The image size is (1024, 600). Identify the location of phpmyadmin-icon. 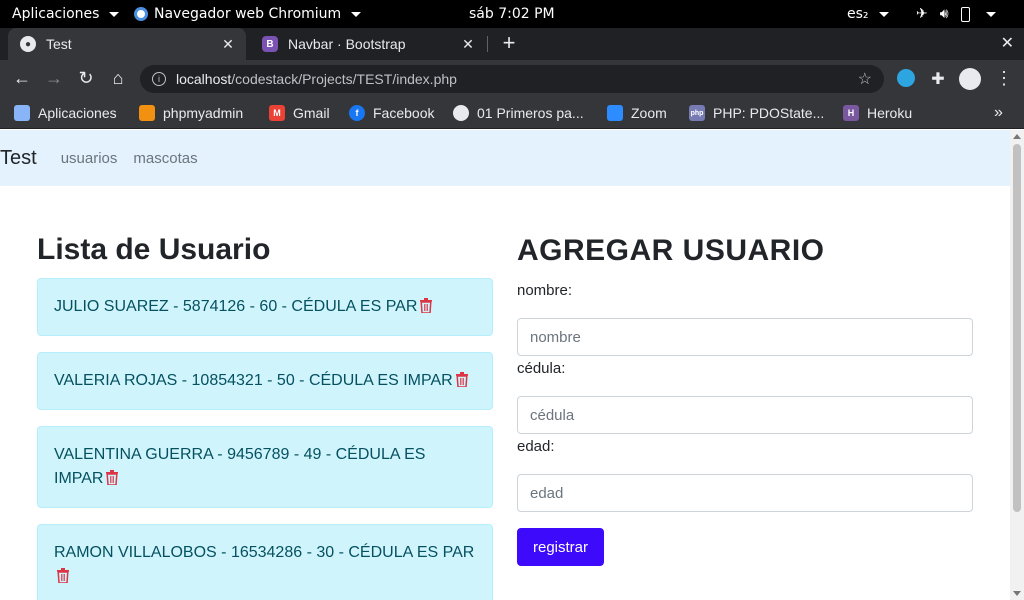
(147, 113).